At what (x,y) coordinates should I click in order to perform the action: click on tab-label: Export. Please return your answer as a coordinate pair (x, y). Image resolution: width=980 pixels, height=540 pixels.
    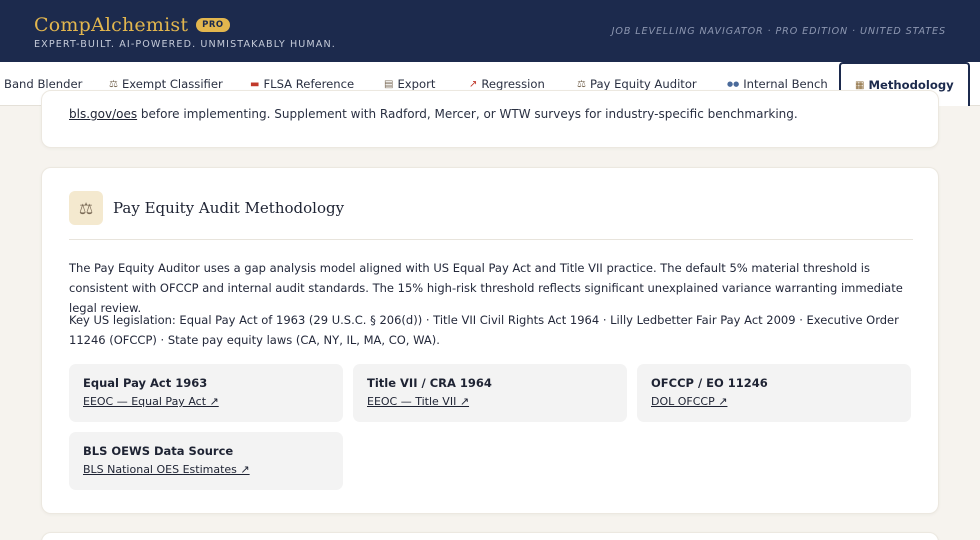
    Looking at the image, I should click on (416, 84).